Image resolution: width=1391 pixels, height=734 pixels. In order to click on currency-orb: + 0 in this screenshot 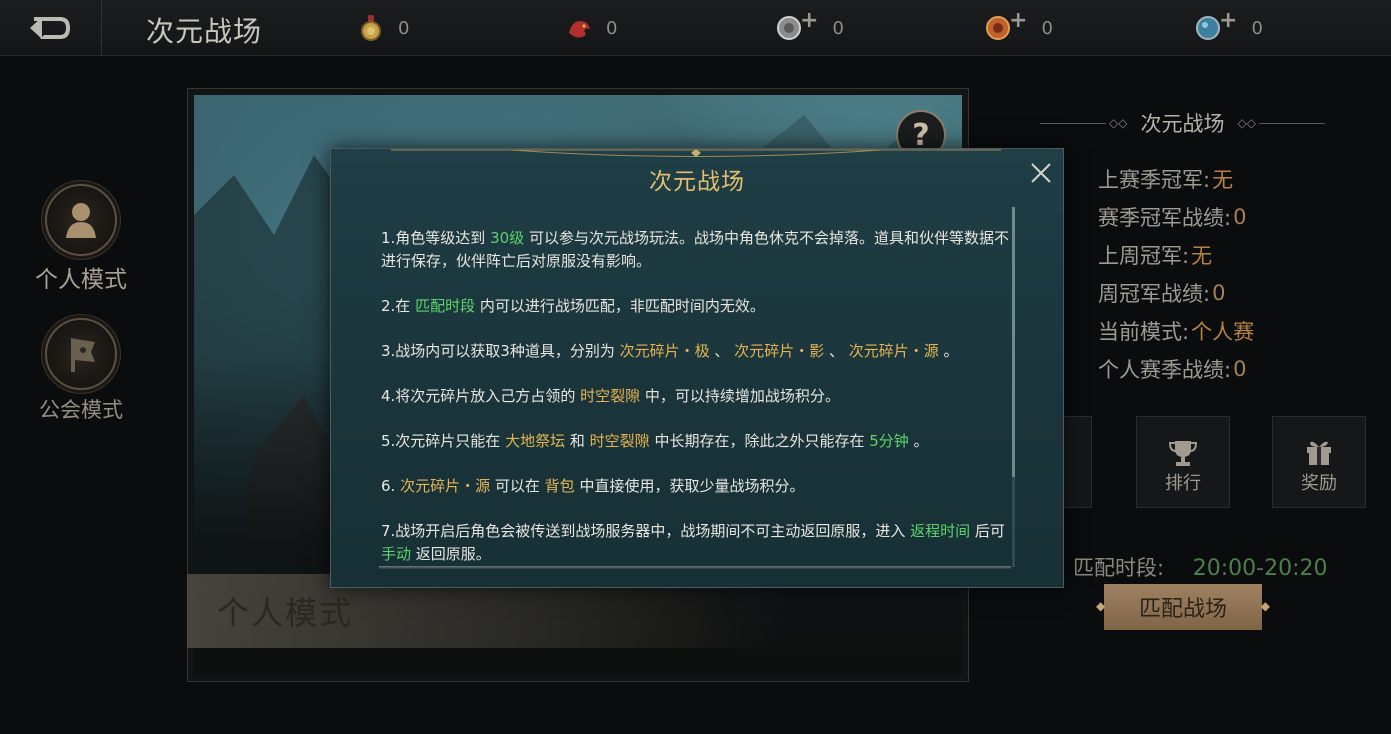, I will do `click(1229, 27)`.